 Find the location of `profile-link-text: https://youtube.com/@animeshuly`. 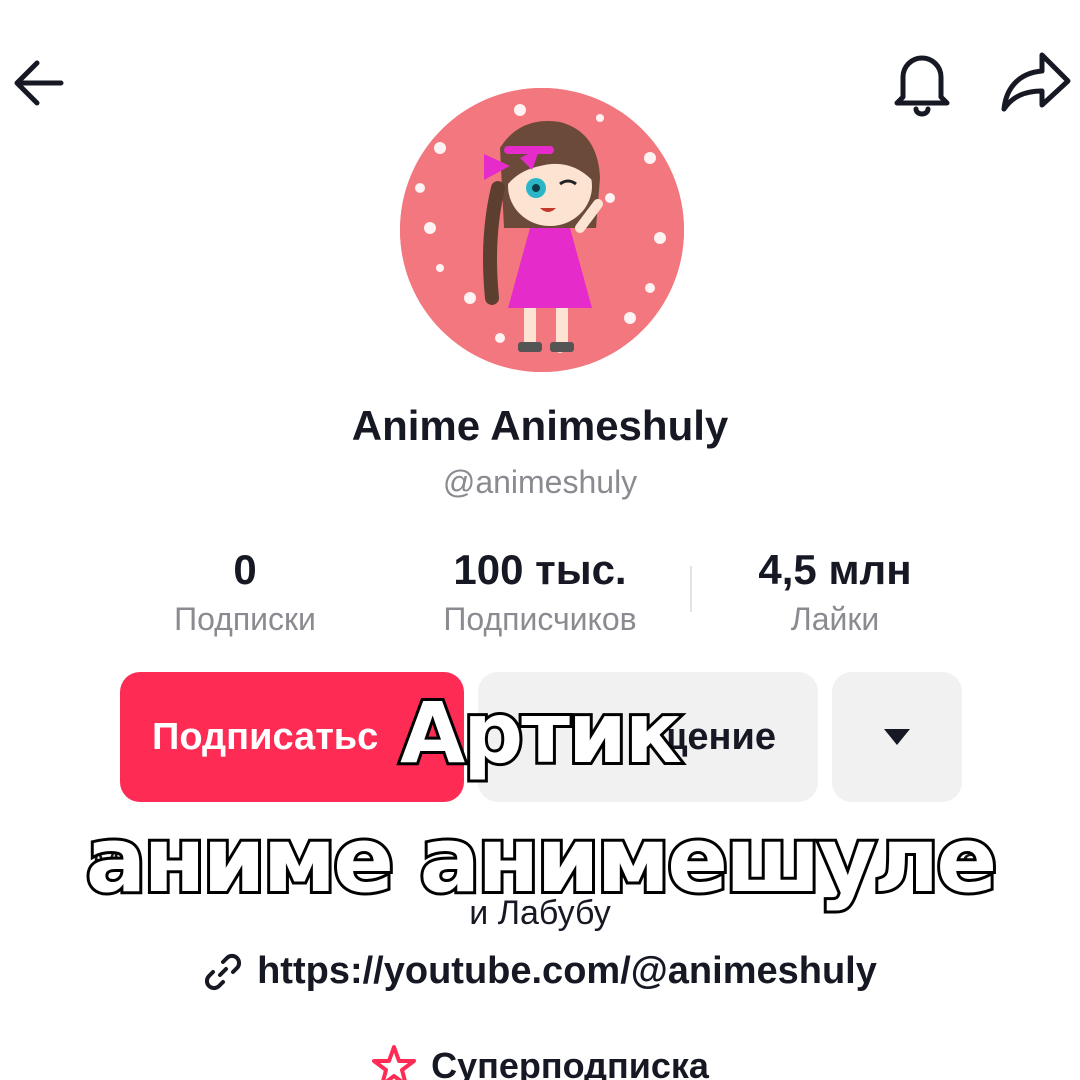

profile-link-text: https://youtube.com/@animeshuly is located at coordinates (567, 971).